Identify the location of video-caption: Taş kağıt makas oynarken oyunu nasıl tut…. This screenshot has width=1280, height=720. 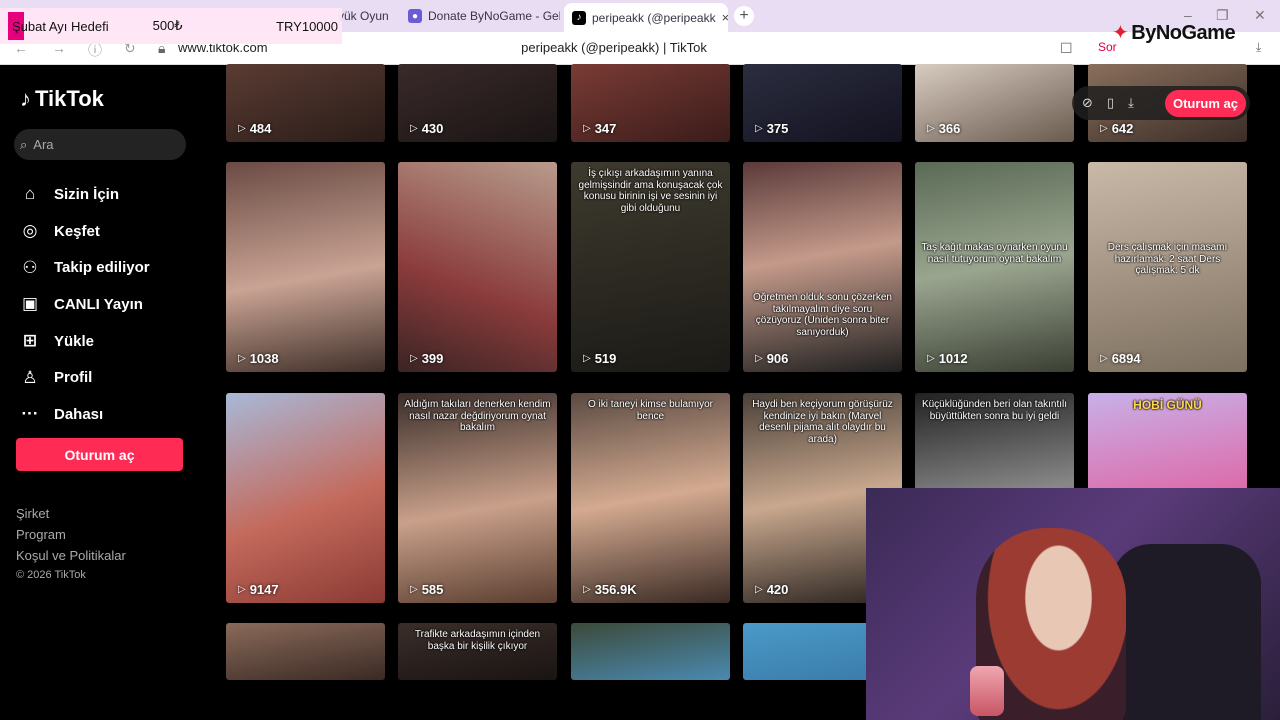
(994, 253).